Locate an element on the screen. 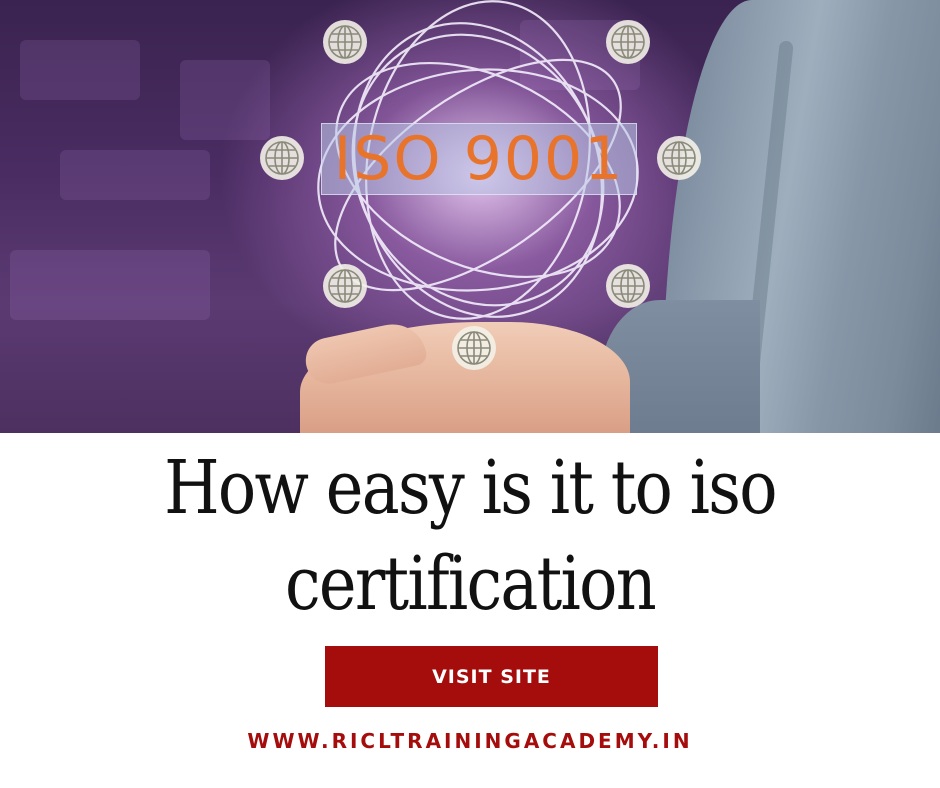 Image resolution: width=940 pixels, height=788 pixels. iso-badge: ISO 9001 is located at coordinates (479, 159).